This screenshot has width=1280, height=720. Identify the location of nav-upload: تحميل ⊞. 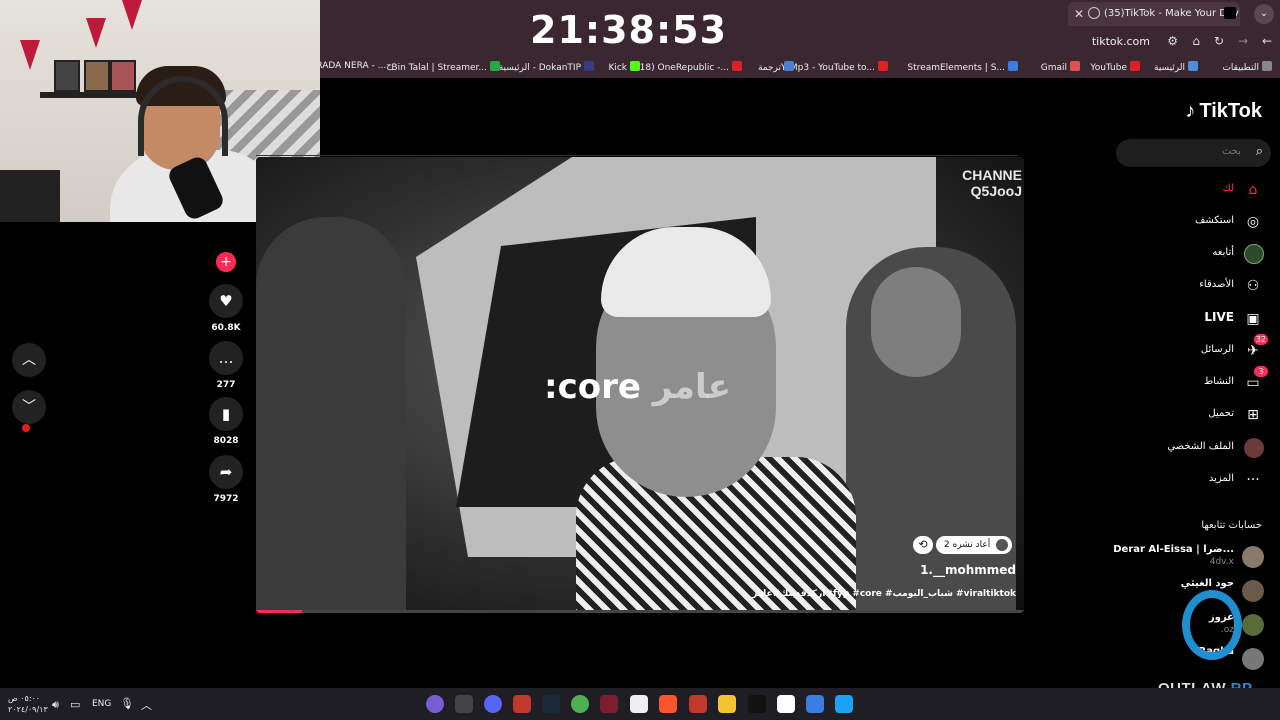
(1194, 415).